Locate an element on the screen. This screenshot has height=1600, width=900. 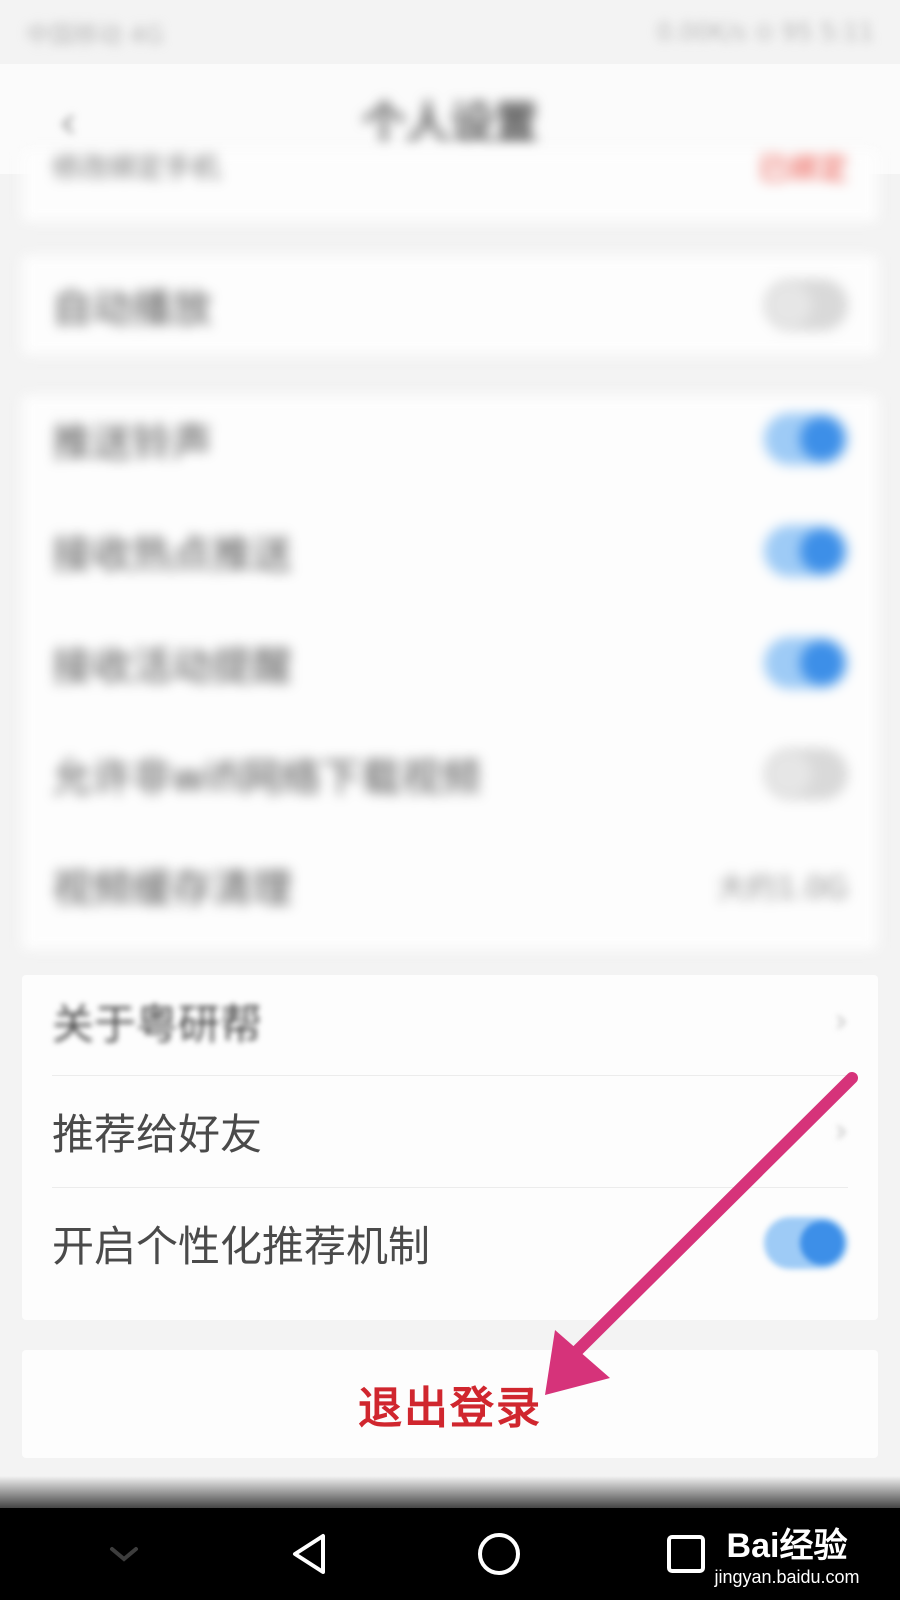
bound-phone-row: 修改绑定手机 已绑定 is located at coordinates (450, 166).